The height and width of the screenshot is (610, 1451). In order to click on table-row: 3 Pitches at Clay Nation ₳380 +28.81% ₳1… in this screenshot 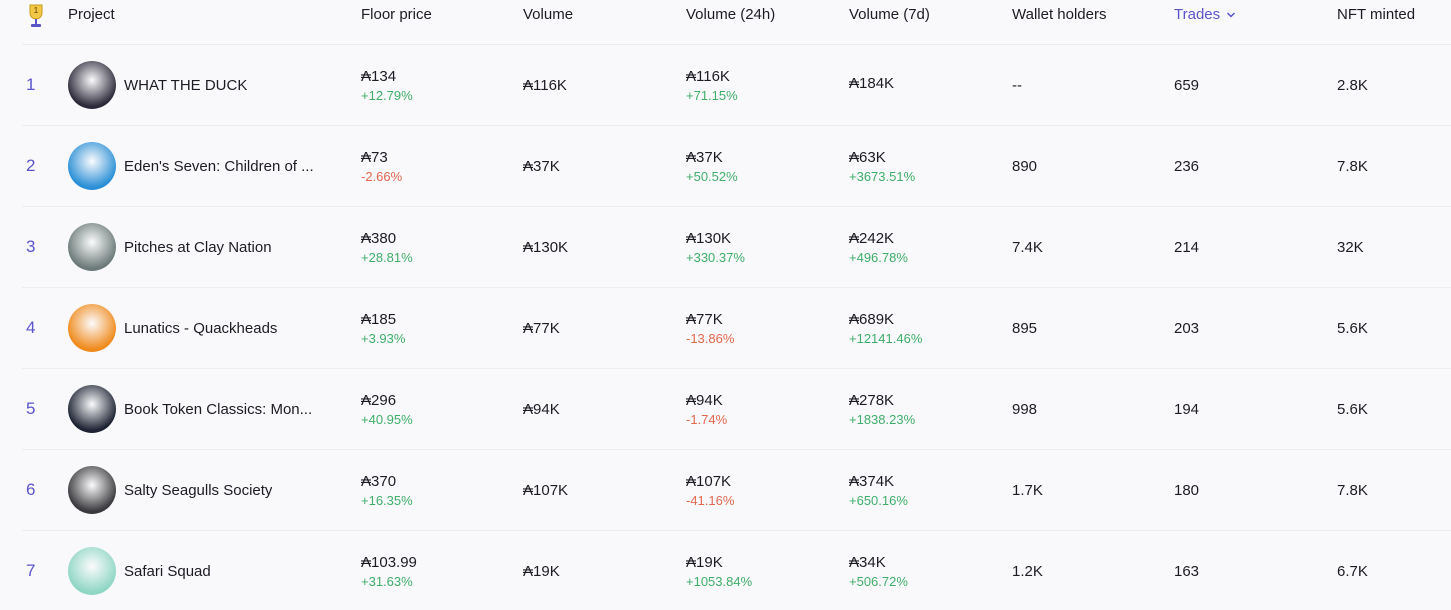, I will do `click(736, 246)`.